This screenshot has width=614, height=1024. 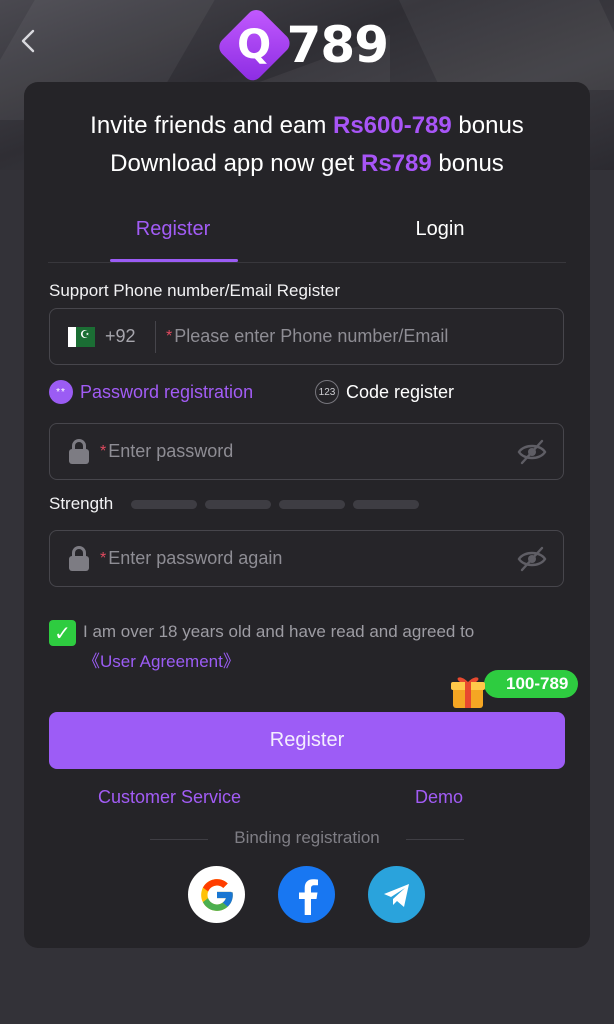 I want to click on brand-logo: Q 789, so click(x=302, y=45).